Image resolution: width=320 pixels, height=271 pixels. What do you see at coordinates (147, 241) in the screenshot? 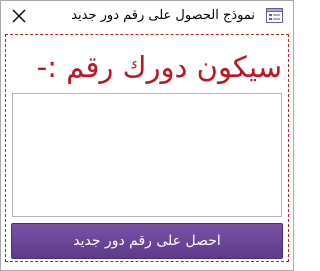
I see `get-new-number-button: احصل على رقم دور جديد` at bounding box center [147, 241].